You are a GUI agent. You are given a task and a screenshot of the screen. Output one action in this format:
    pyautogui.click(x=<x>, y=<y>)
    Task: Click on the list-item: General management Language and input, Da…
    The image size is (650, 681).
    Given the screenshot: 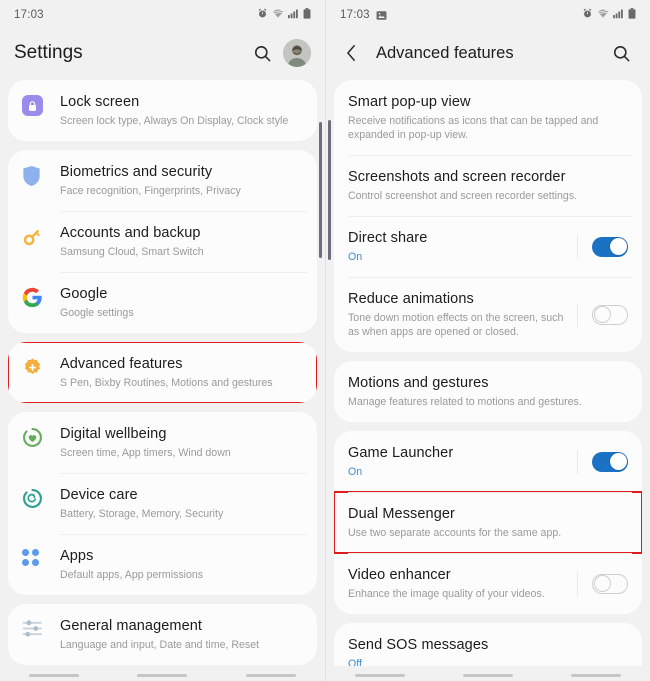 What is the action you would take?
    pyautogui.click(x=162, y=634)
    